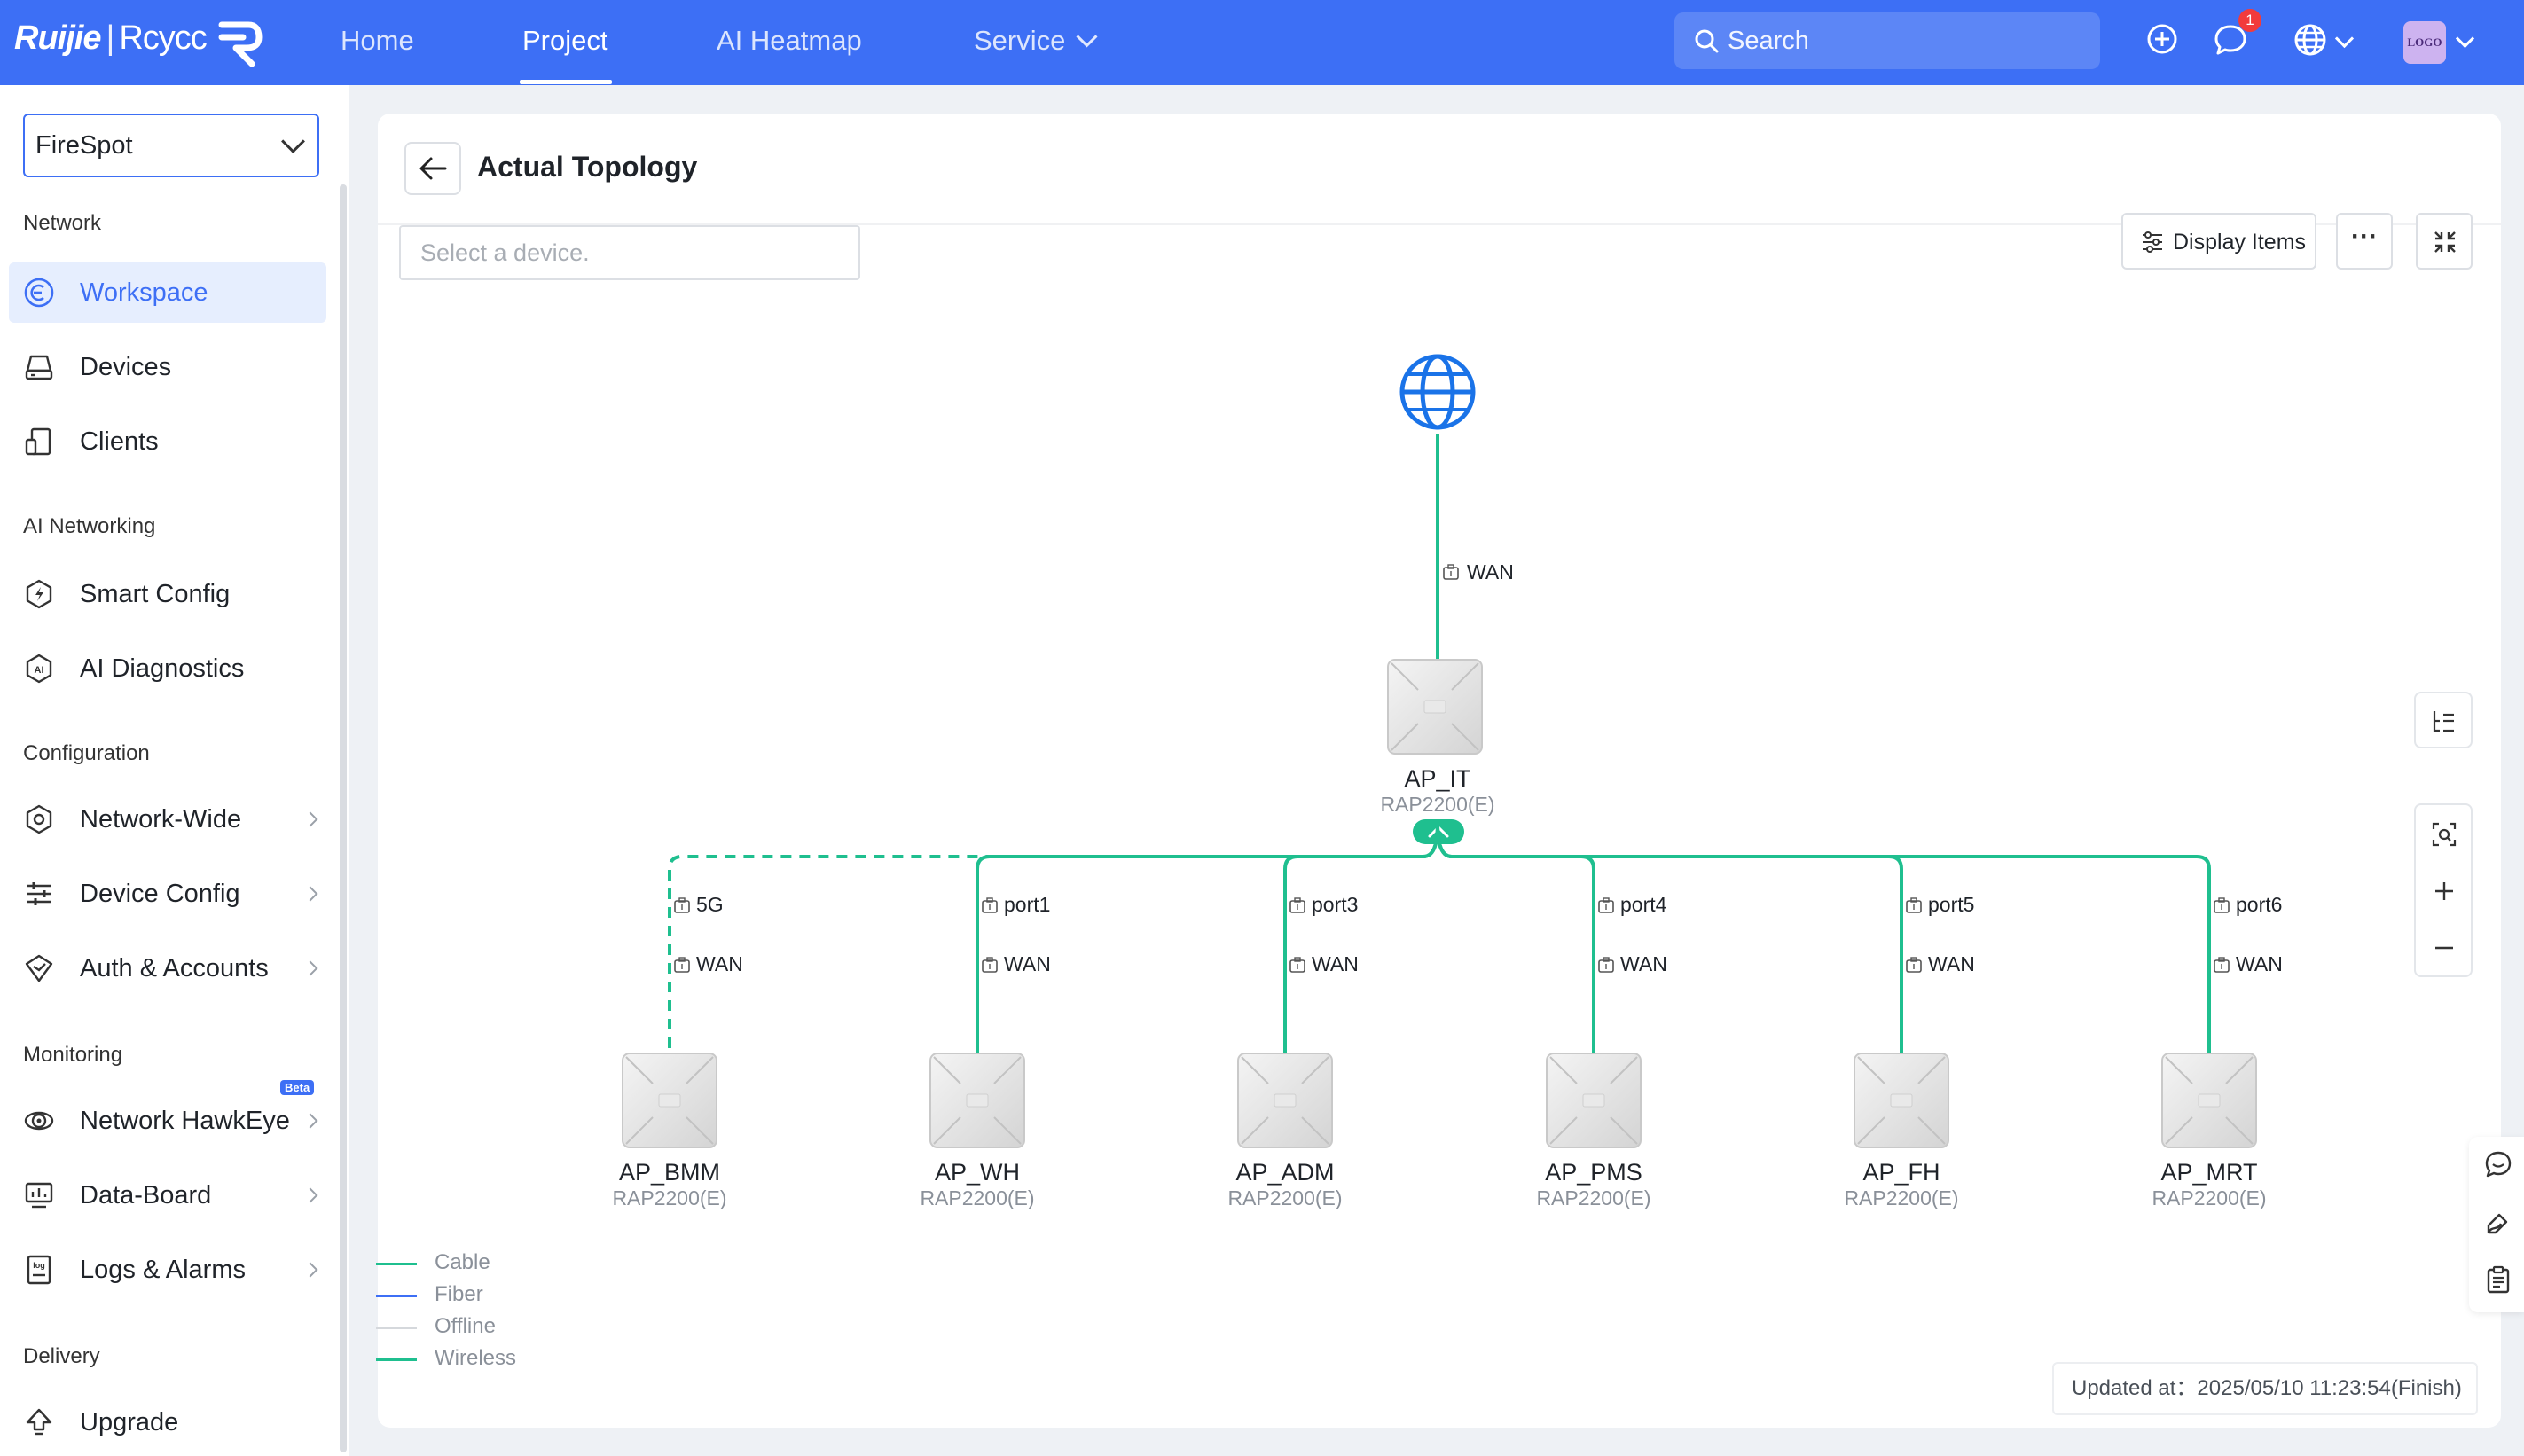 This screenshot has height=1456, width=2524. What do you see at coordinates (171, 145) in the screenshot?
I see `project-select: FireSpot` at bounding box center [171, 145].